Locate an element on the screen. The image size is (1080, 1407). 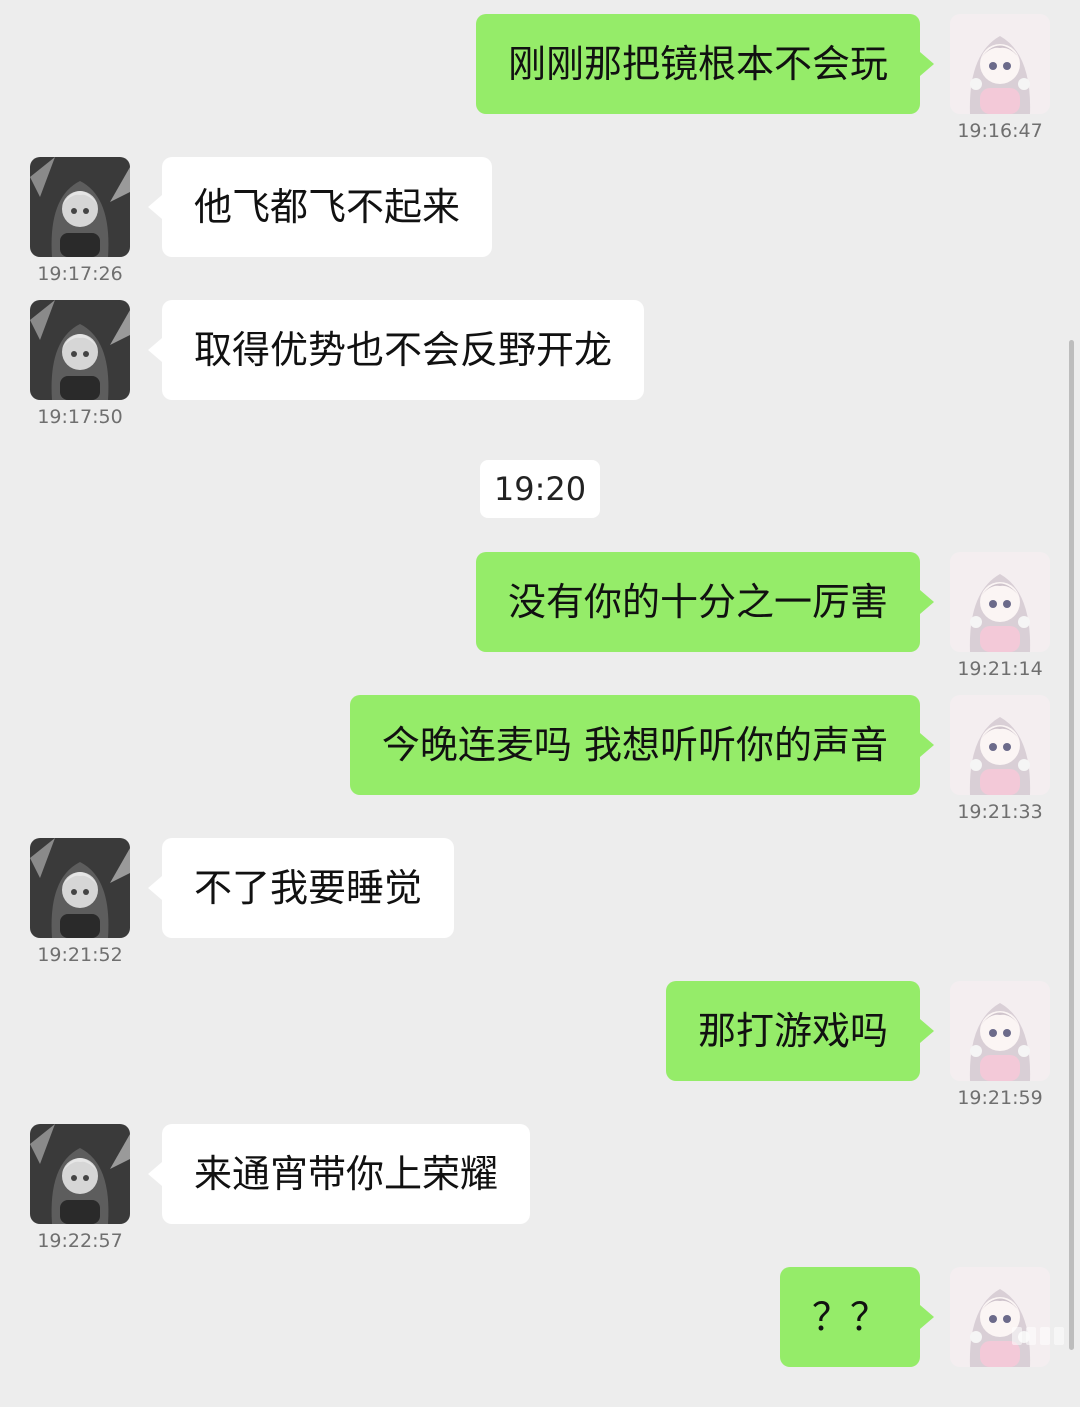
message-row: 他飞都飞不起来 19:17:26 is located at coordinates (540, 227).